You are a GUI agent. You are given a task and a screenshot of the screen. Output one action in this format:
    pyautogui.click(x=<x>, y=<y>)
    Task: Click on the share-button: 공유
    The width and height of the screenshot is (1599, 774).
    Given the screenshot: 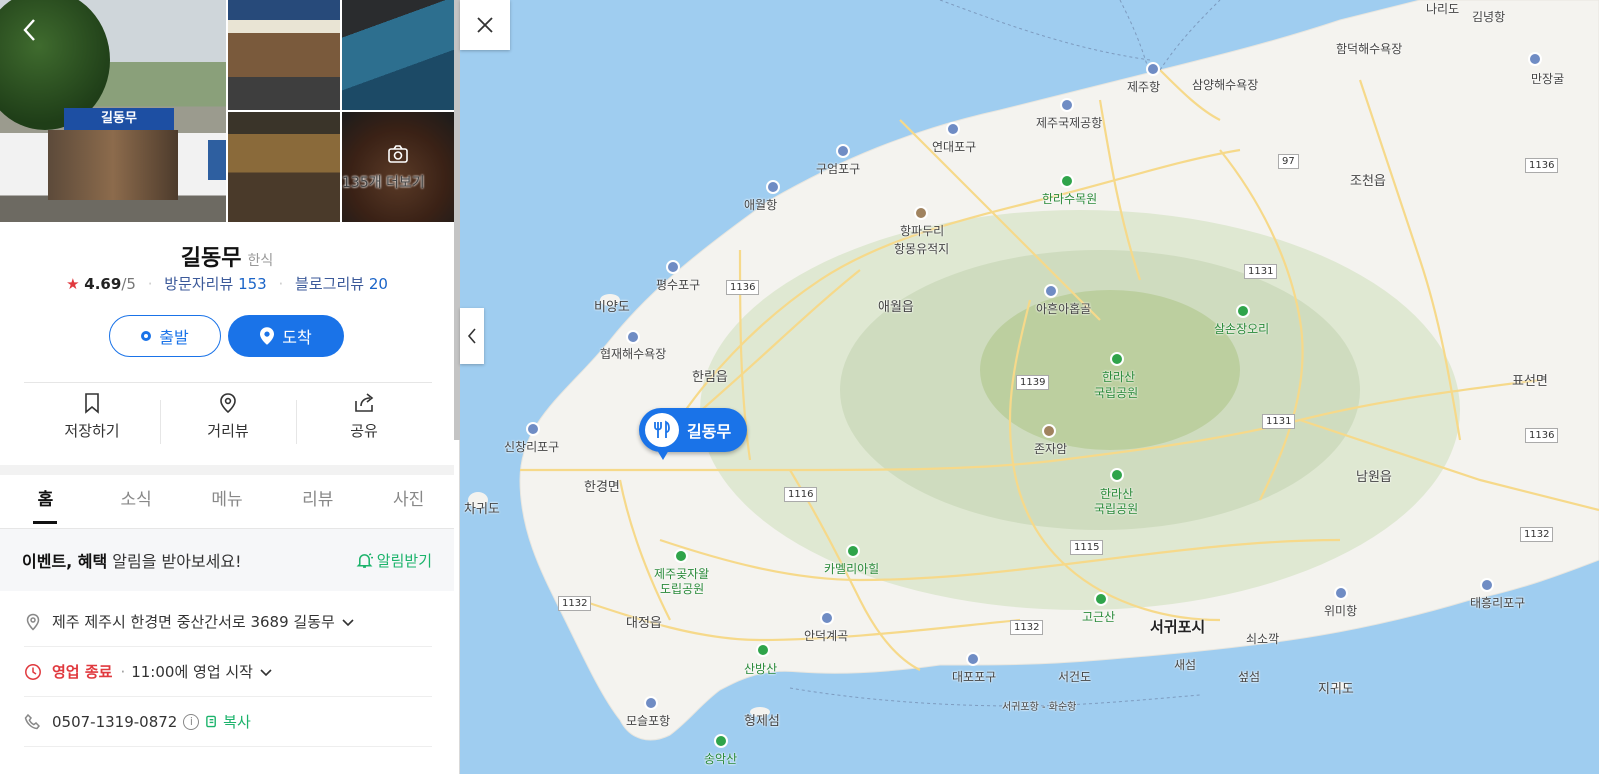 What is the action you would take?
    pyautogui.click(x=364, y=424)
    